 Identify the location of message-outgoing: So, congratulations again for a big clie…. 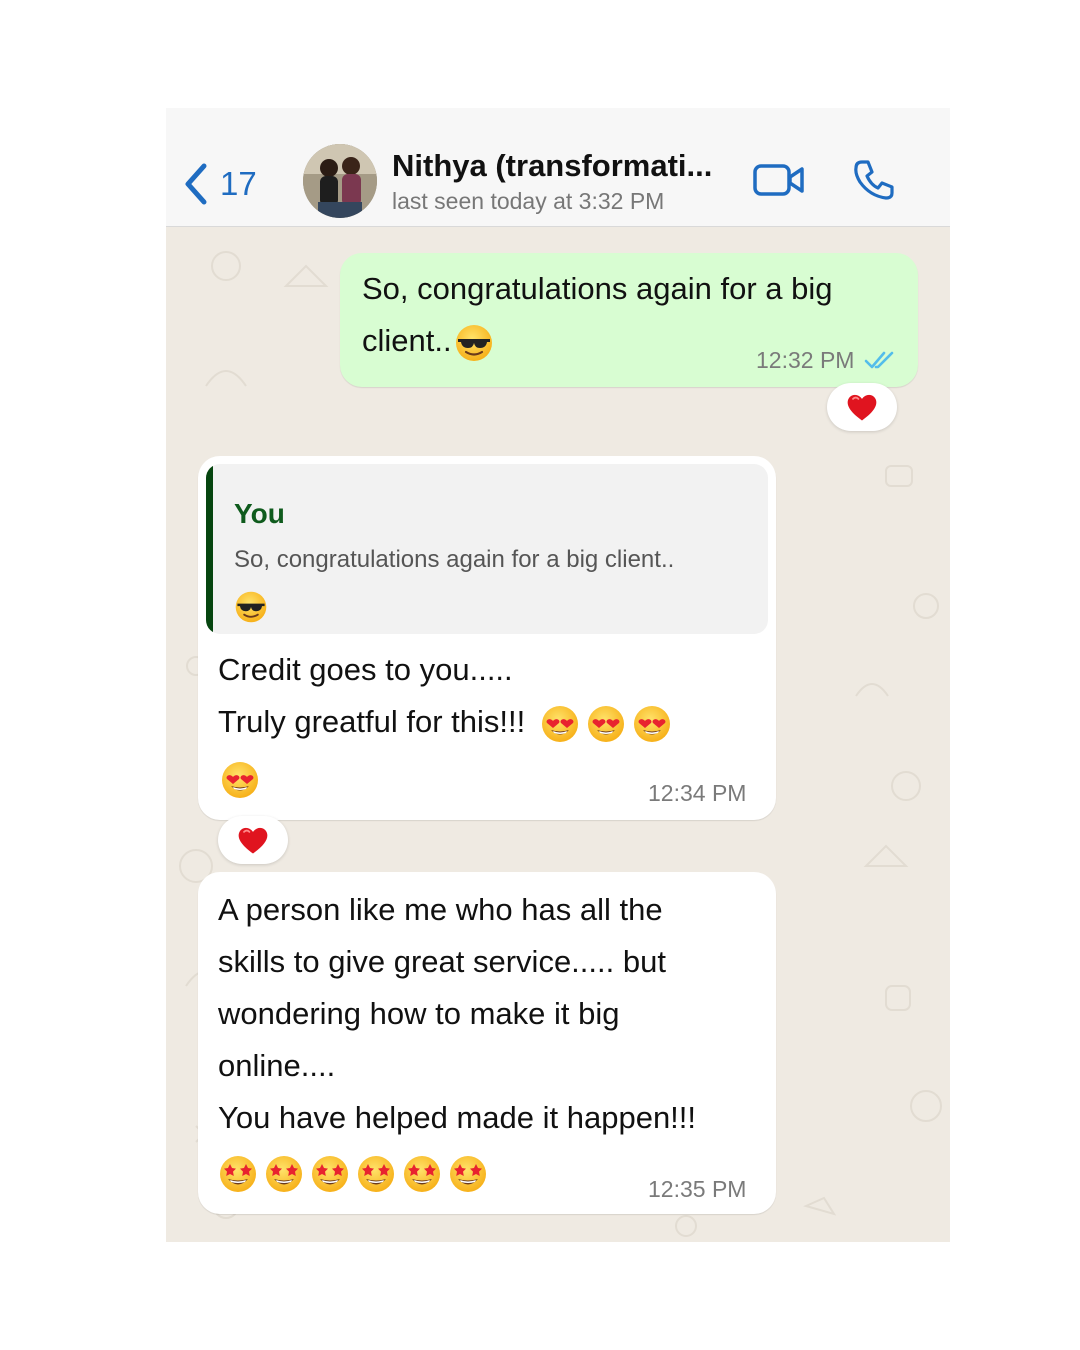
(629, 320).